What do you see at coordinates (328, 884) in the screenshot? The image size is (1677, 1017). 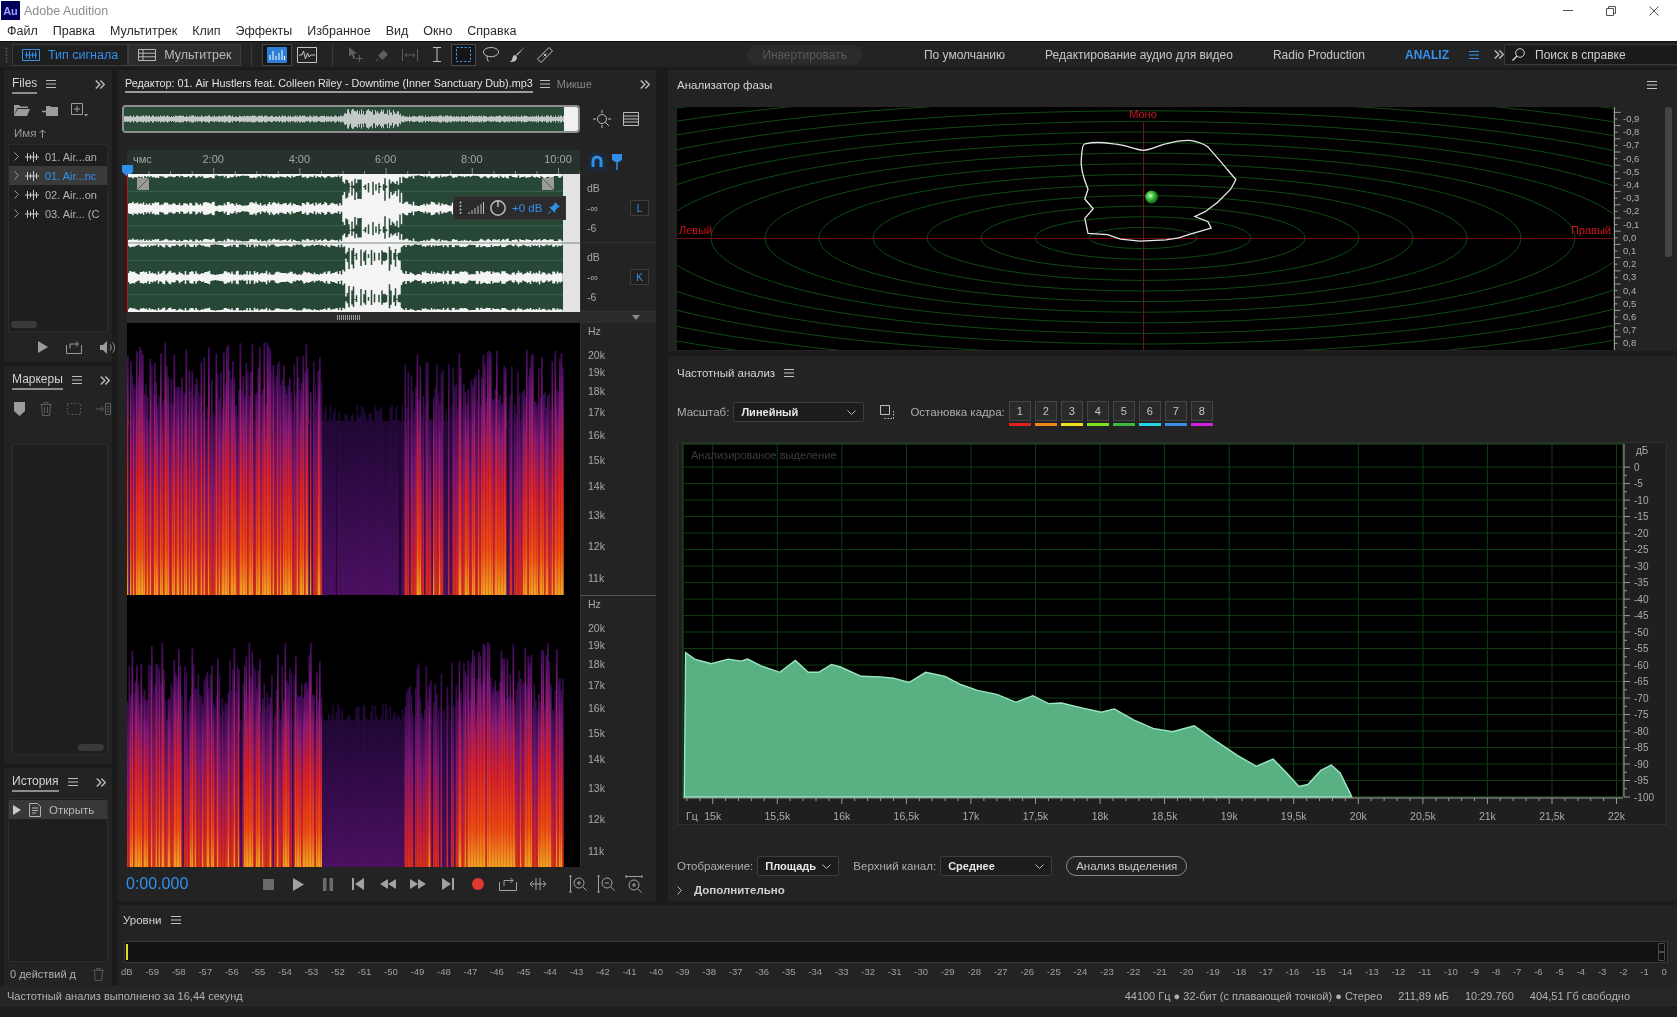 I see `pause-icon` at bounding box center [328, 884].